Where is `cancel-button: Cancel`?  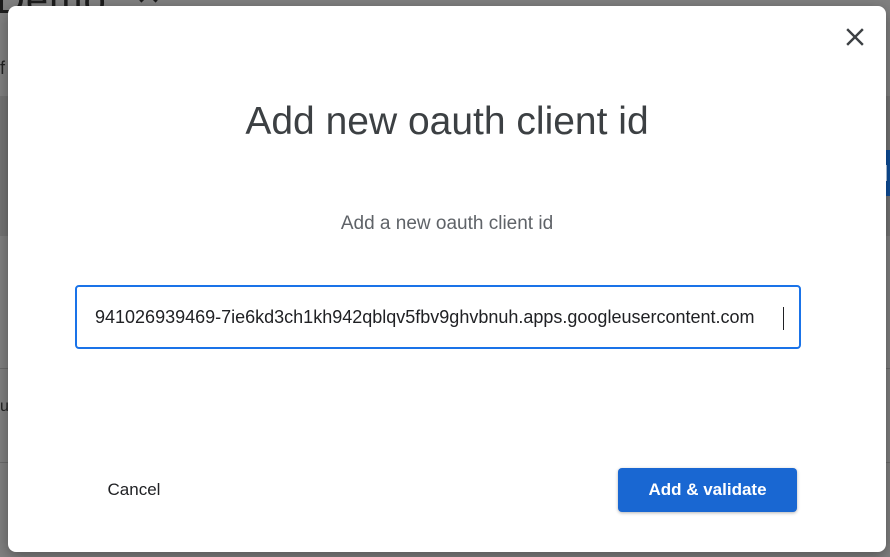
cancel-button: Cancel is located at coordinates (134, 490).